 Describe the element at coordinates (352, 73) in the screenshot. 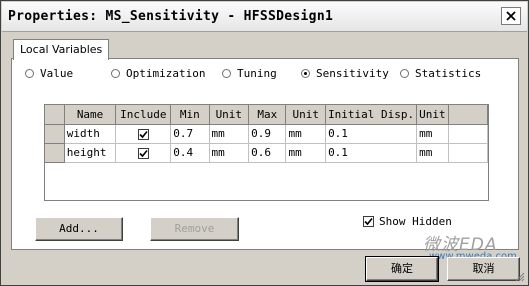

I see `radio-label: Sensitivity` at that location.